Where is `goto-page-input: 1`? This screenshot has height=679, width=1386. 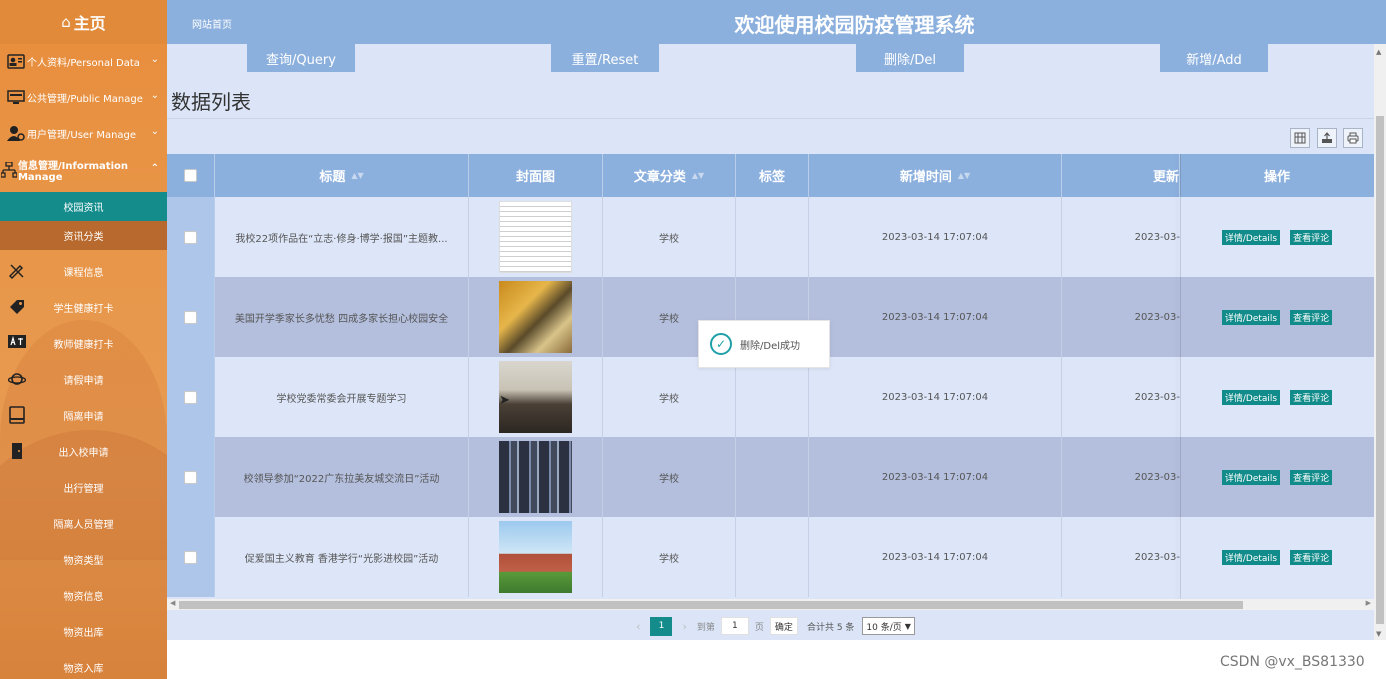
goto-page-input: 1 is located at coordinates (734, 626).